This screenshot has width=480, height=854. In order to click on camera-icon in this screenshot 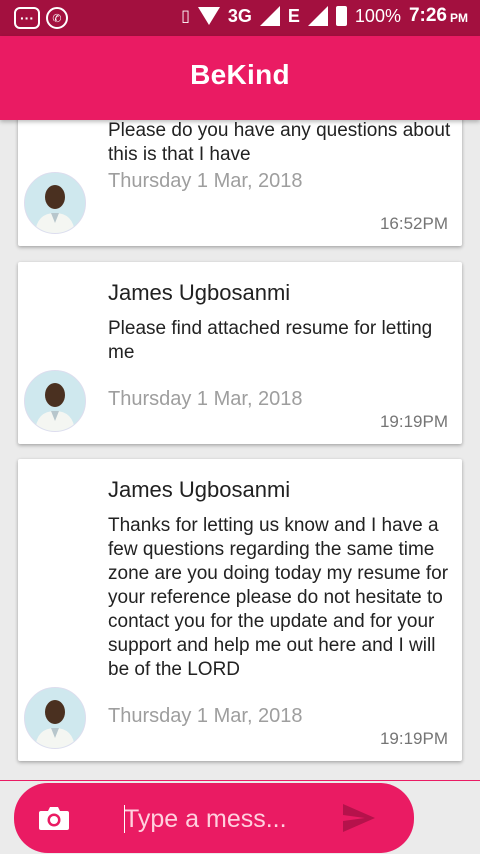, I will do `click(54, 818)`.